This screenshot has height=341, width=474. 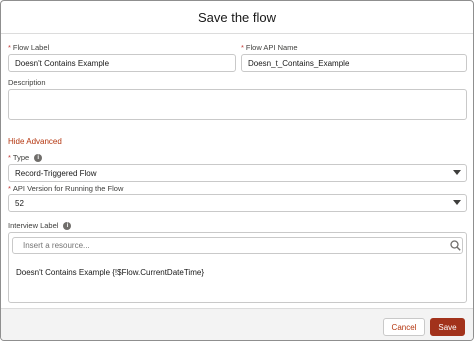 What do you see at coordinates (33, 225) in the screenshot?
I see `interview-label-text: Interview Label` at bounding box center [33, 225].